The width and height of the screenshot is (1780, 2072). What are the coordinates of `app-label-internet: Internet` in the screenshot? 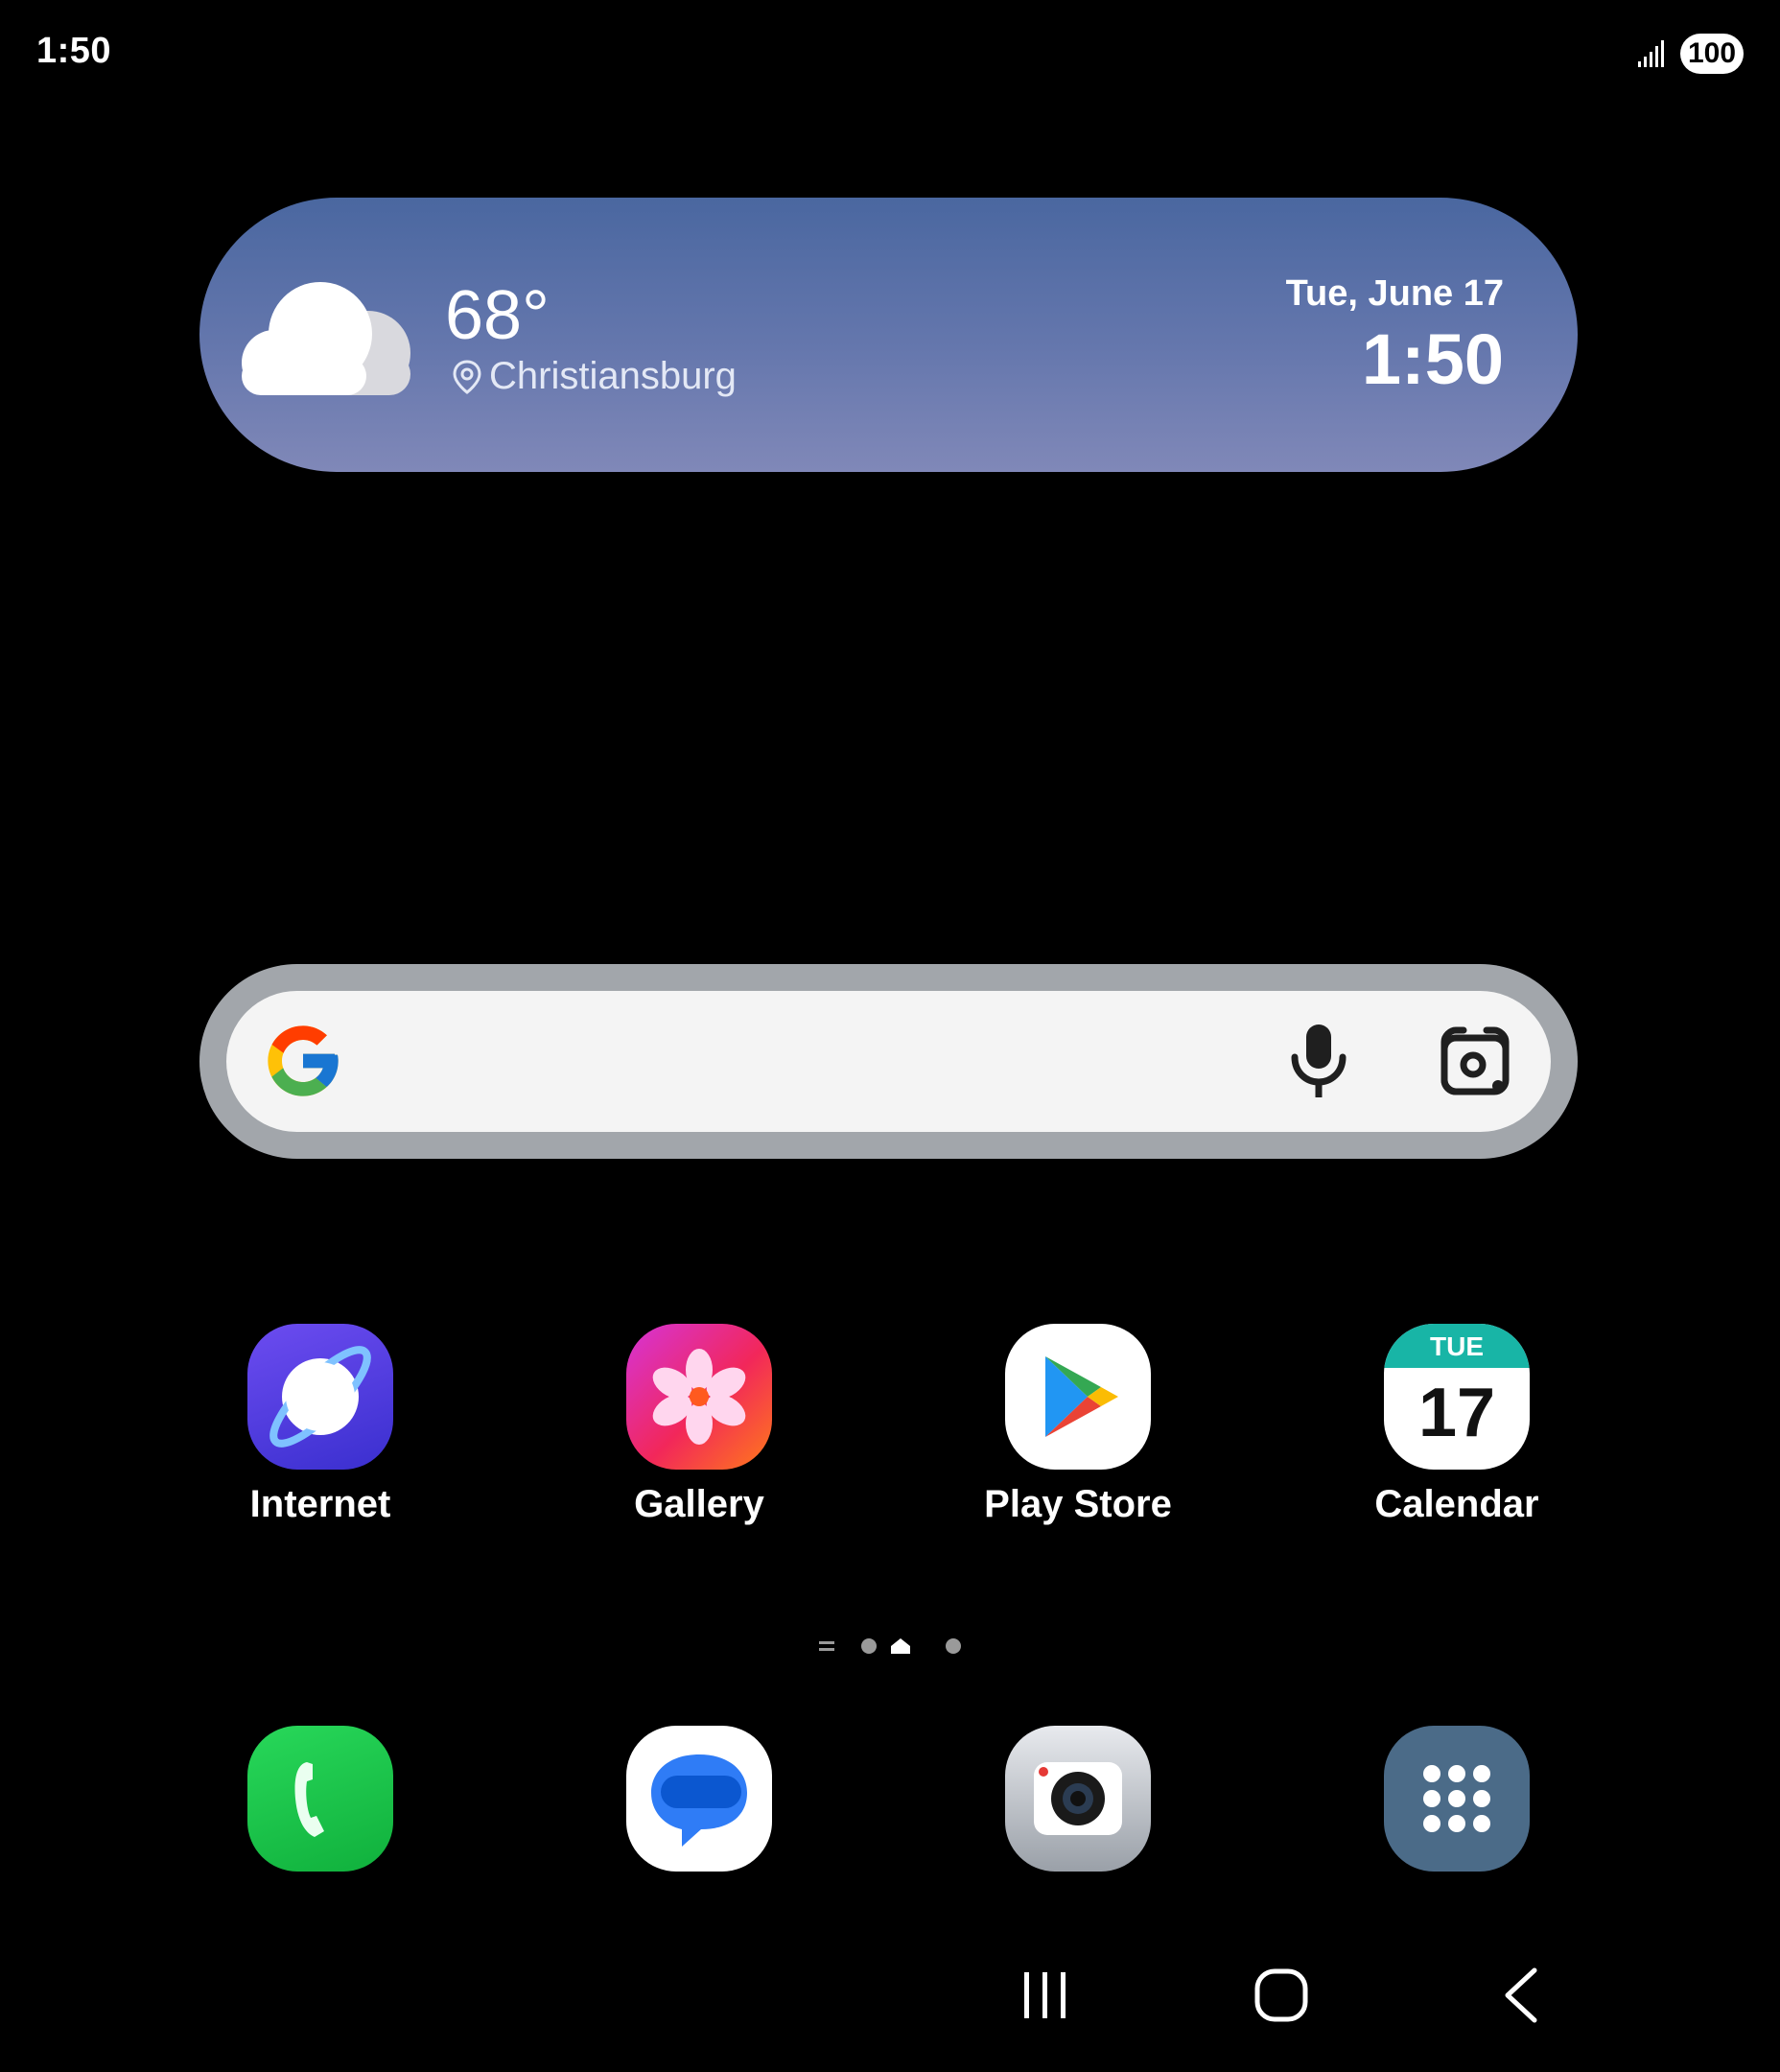 It's located at (320, 1504).